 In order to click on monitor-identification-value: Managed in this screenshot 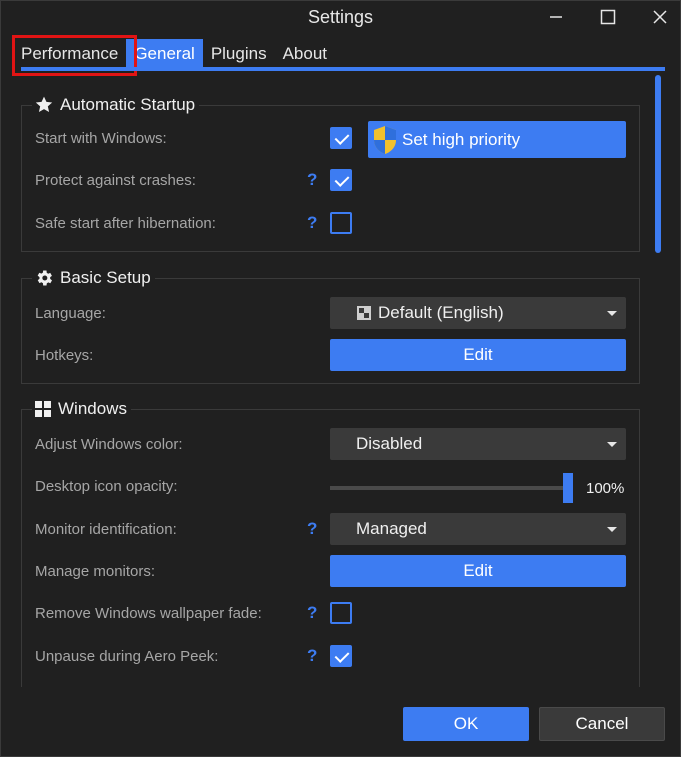, I will do `click(391, 528)`.